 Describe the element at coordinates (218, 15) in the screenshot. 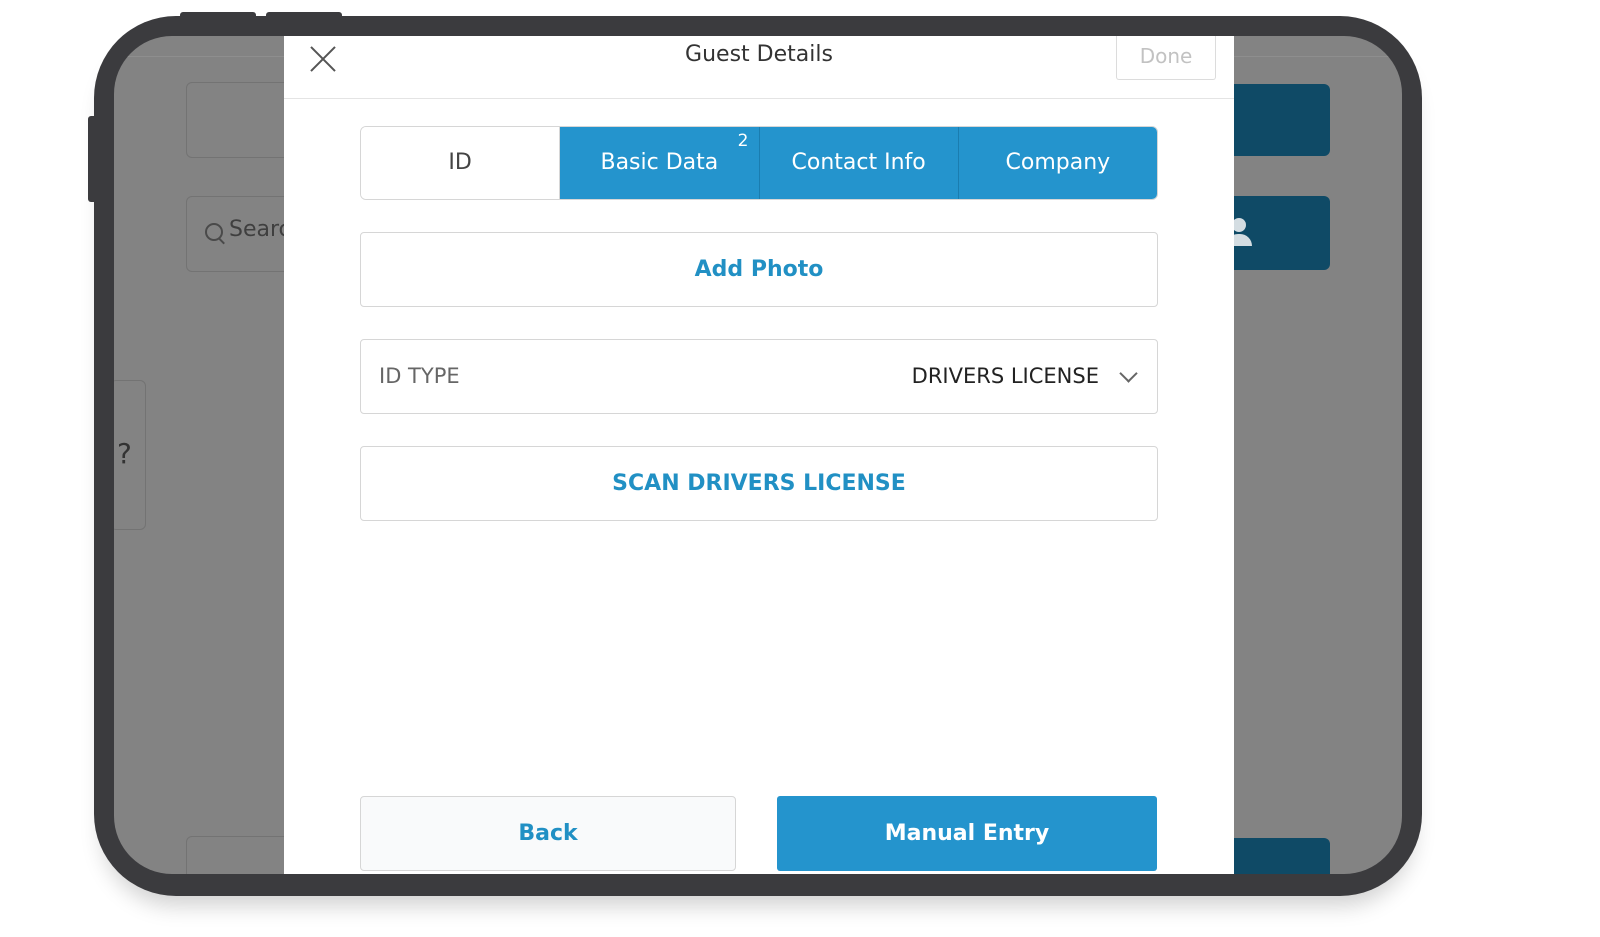

I see `volume-button-top` at that location.